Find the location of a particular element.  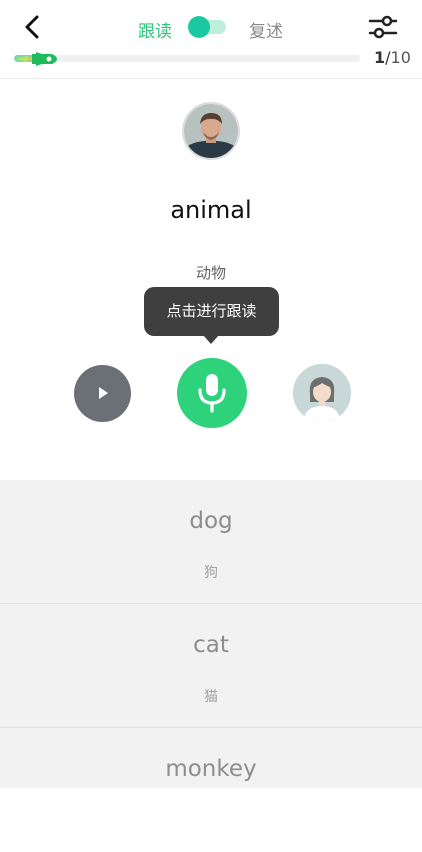

user-avatar-icon is located at coordinates (322, 393).